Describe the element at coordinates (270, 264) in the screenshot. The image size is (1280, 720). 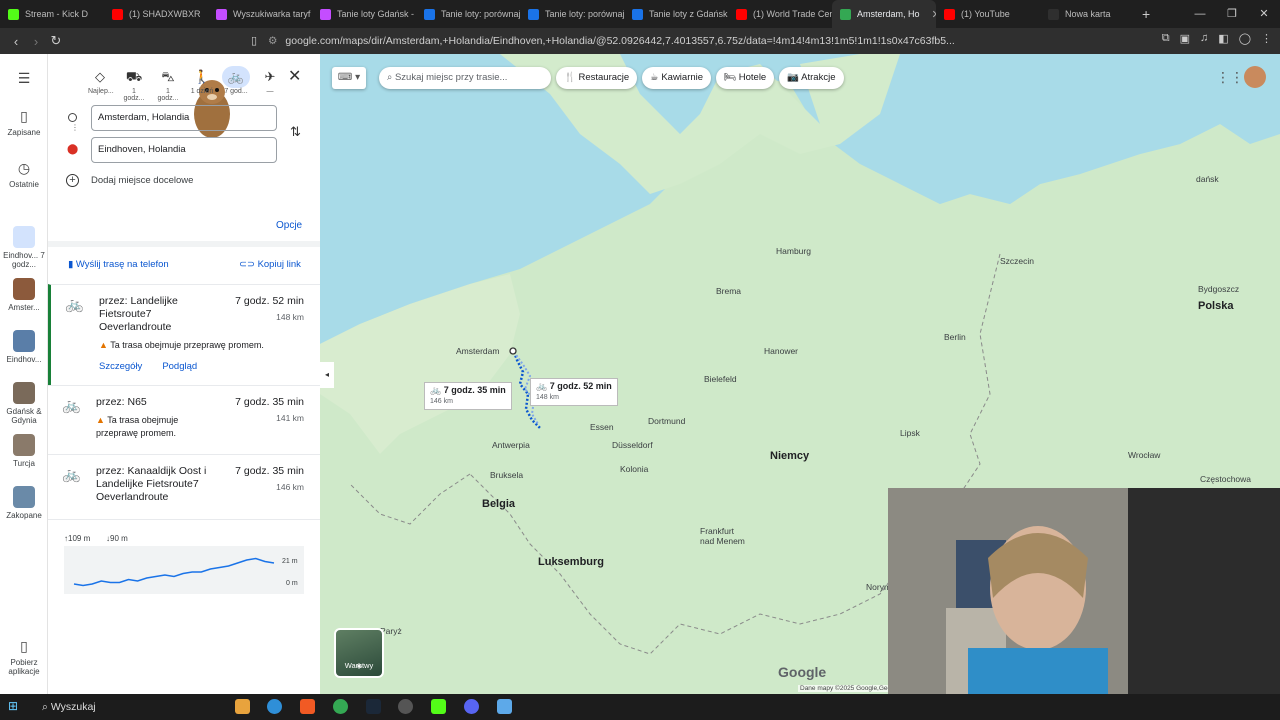
I see `copy-link-button: ⊂⊃ Kopiuj link` at that location.